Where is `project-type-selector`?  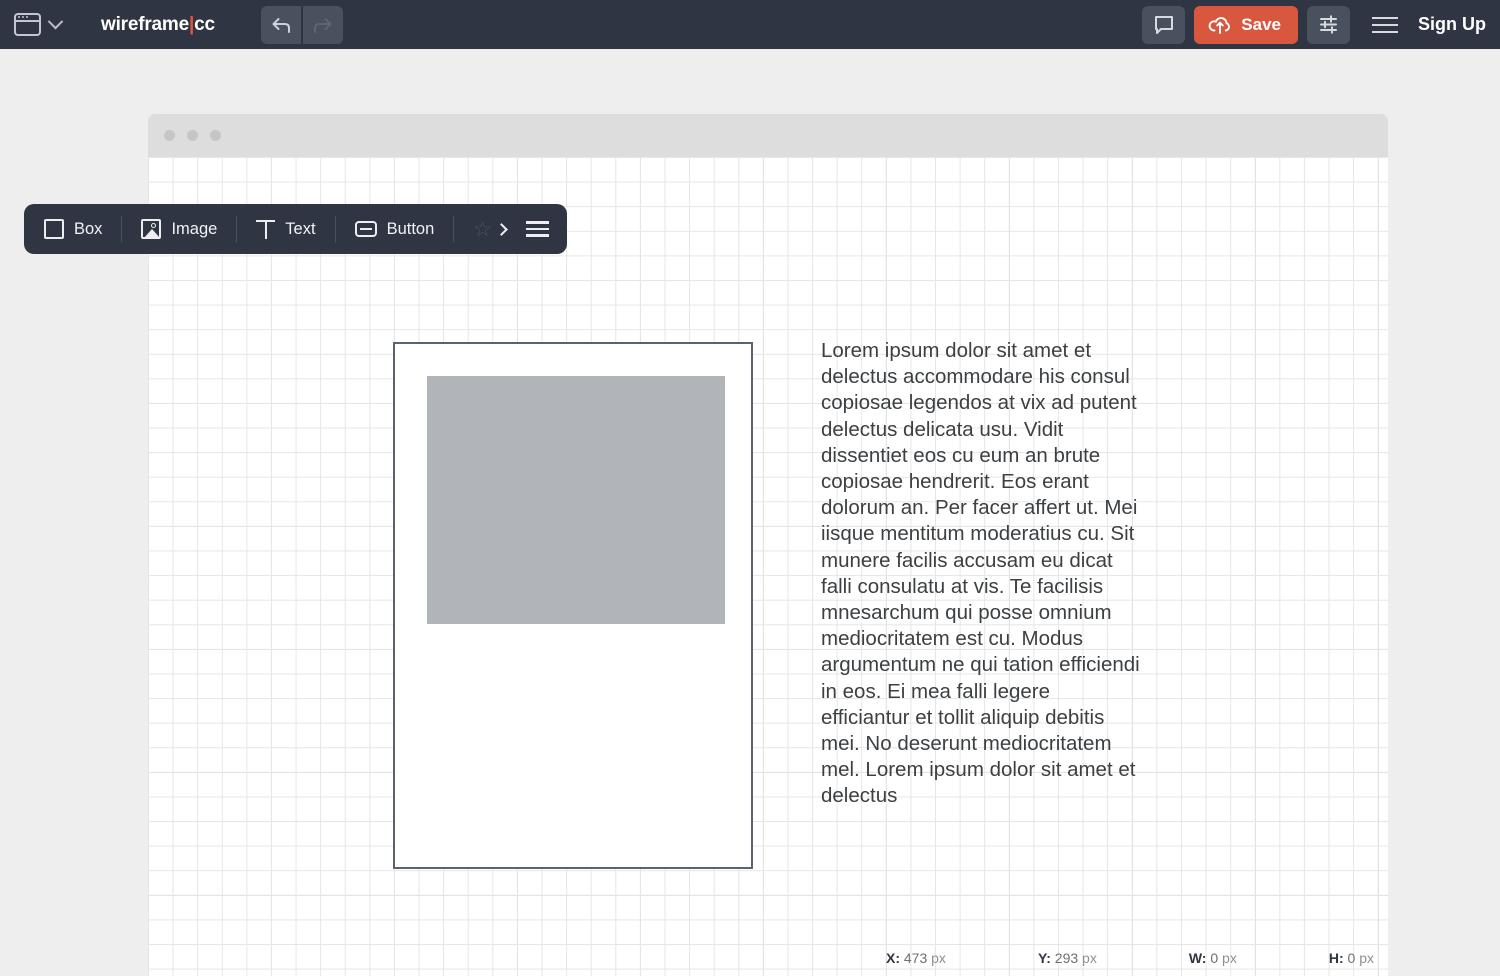 project-type-selector is located at coordinates (37, 24).